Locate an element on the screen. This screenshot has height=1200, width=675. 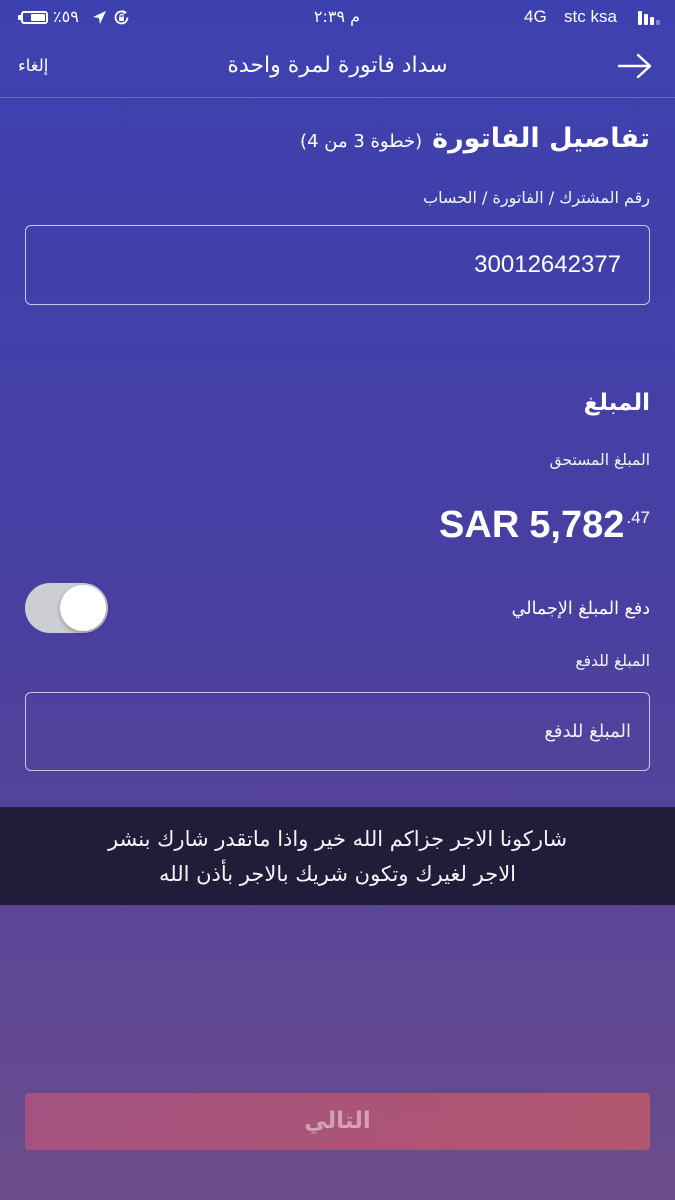
amount-fraction: .47 is located at coordinates (638, 517).